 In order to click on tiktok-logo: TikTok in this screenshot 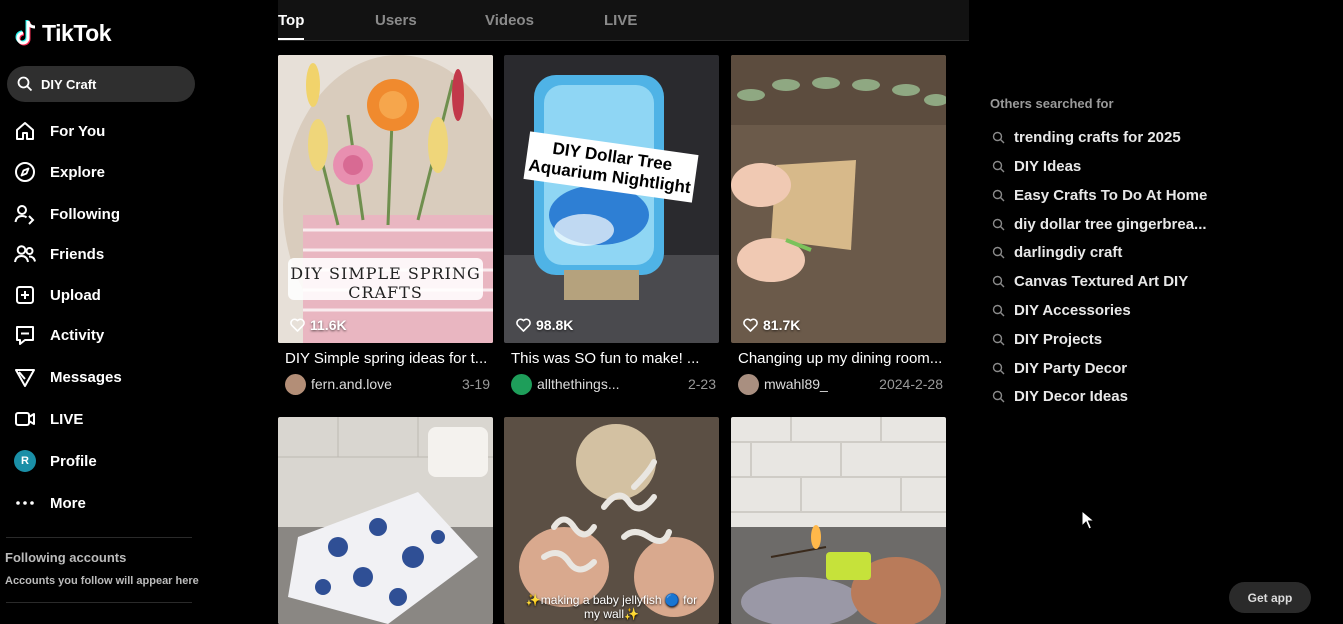, I will do `click(63, 33)`.